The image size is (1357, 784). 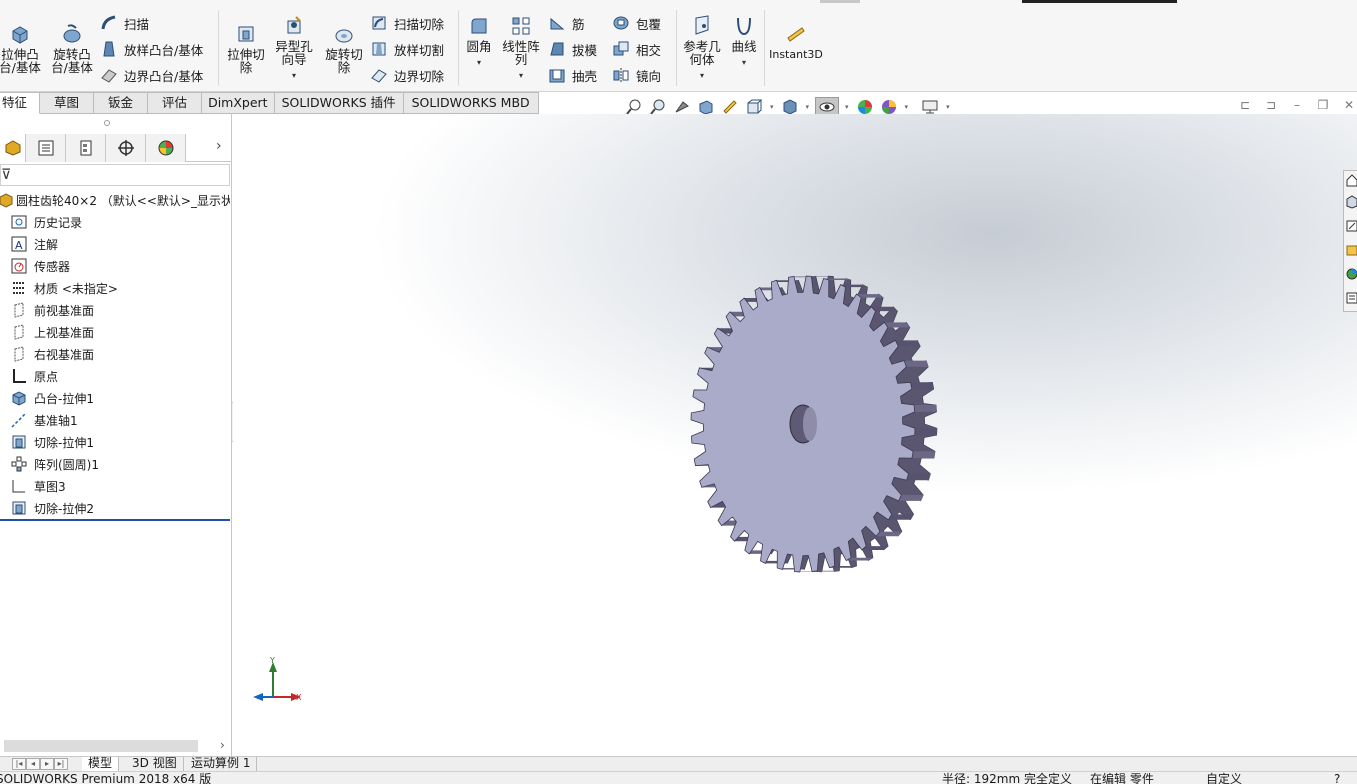 I want to click on tab-motion-study: 运动算例 1, so click(x=221, y=764).